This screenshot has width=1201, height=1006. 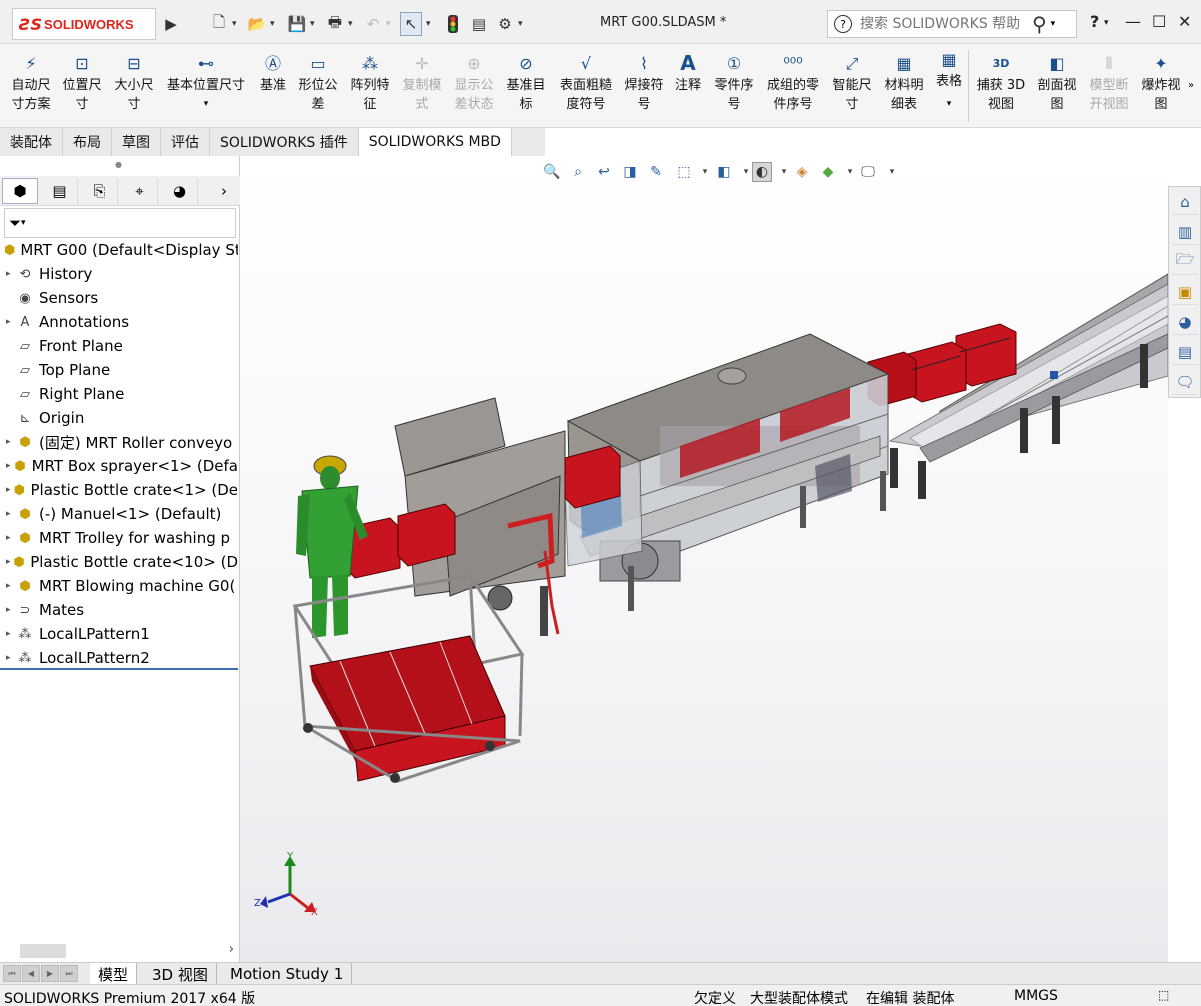 I want to click on ribbon-btn-0: ⚡ 自动尺 寸方案, so click(x=31, y=83).